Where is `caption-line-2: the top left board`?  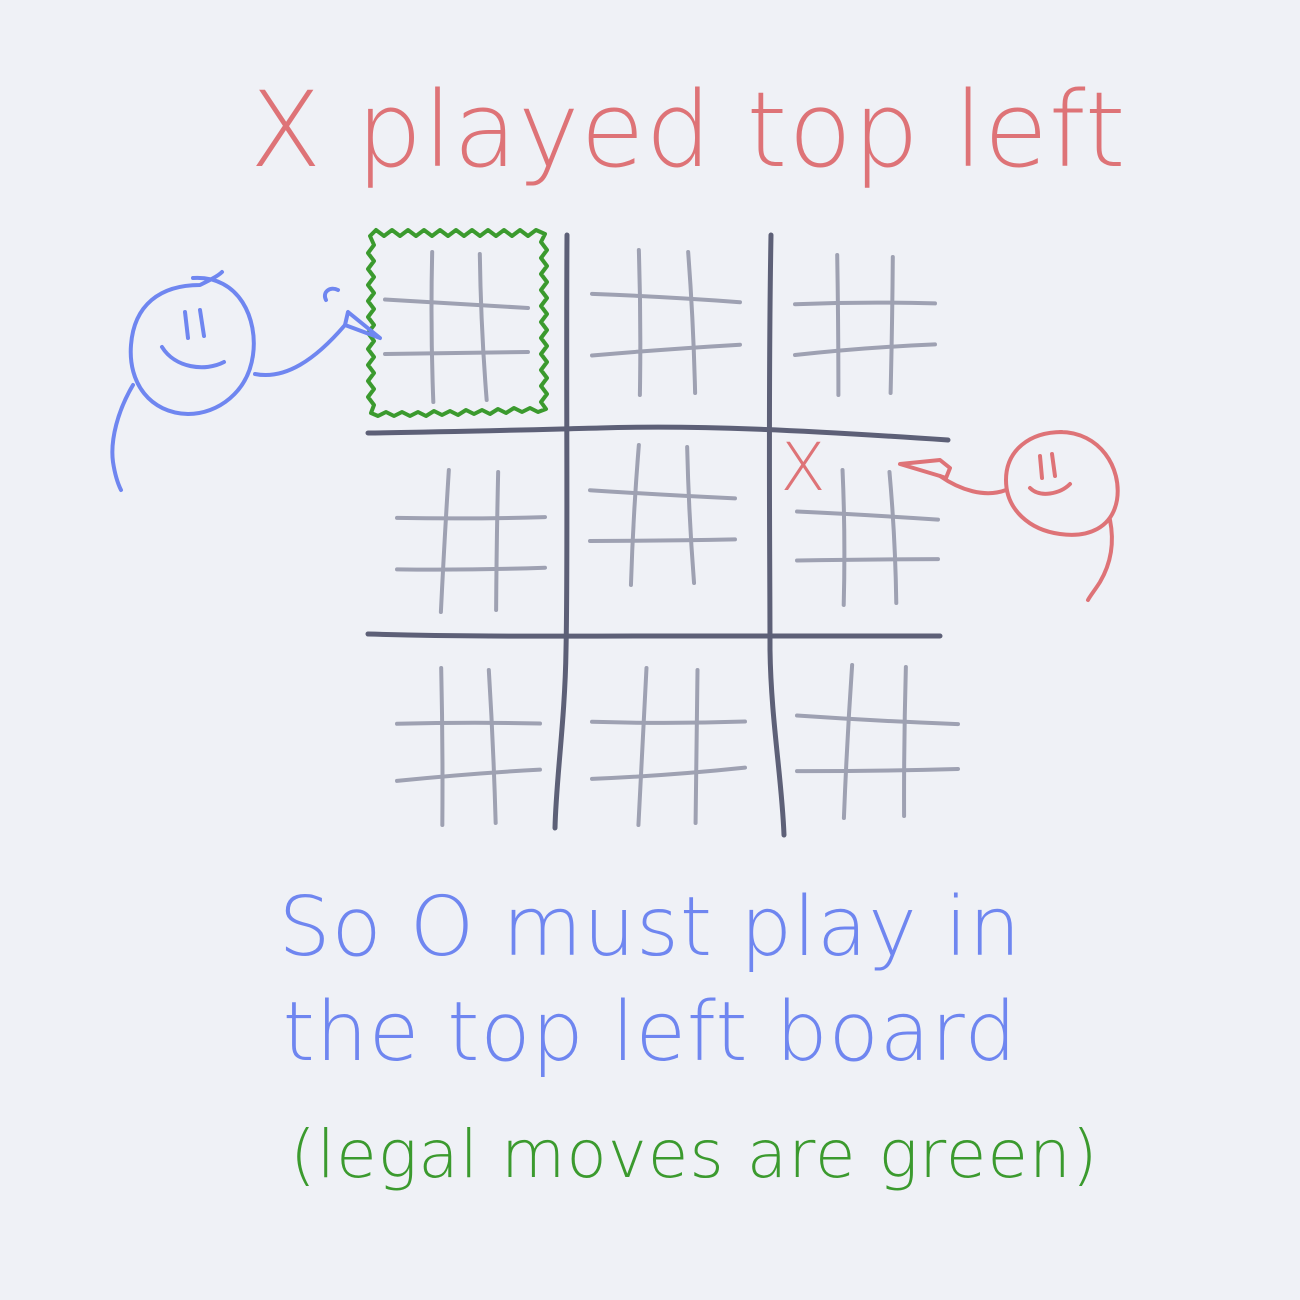 caption-line-2: the top left board is located at coordinates (650, 1032).